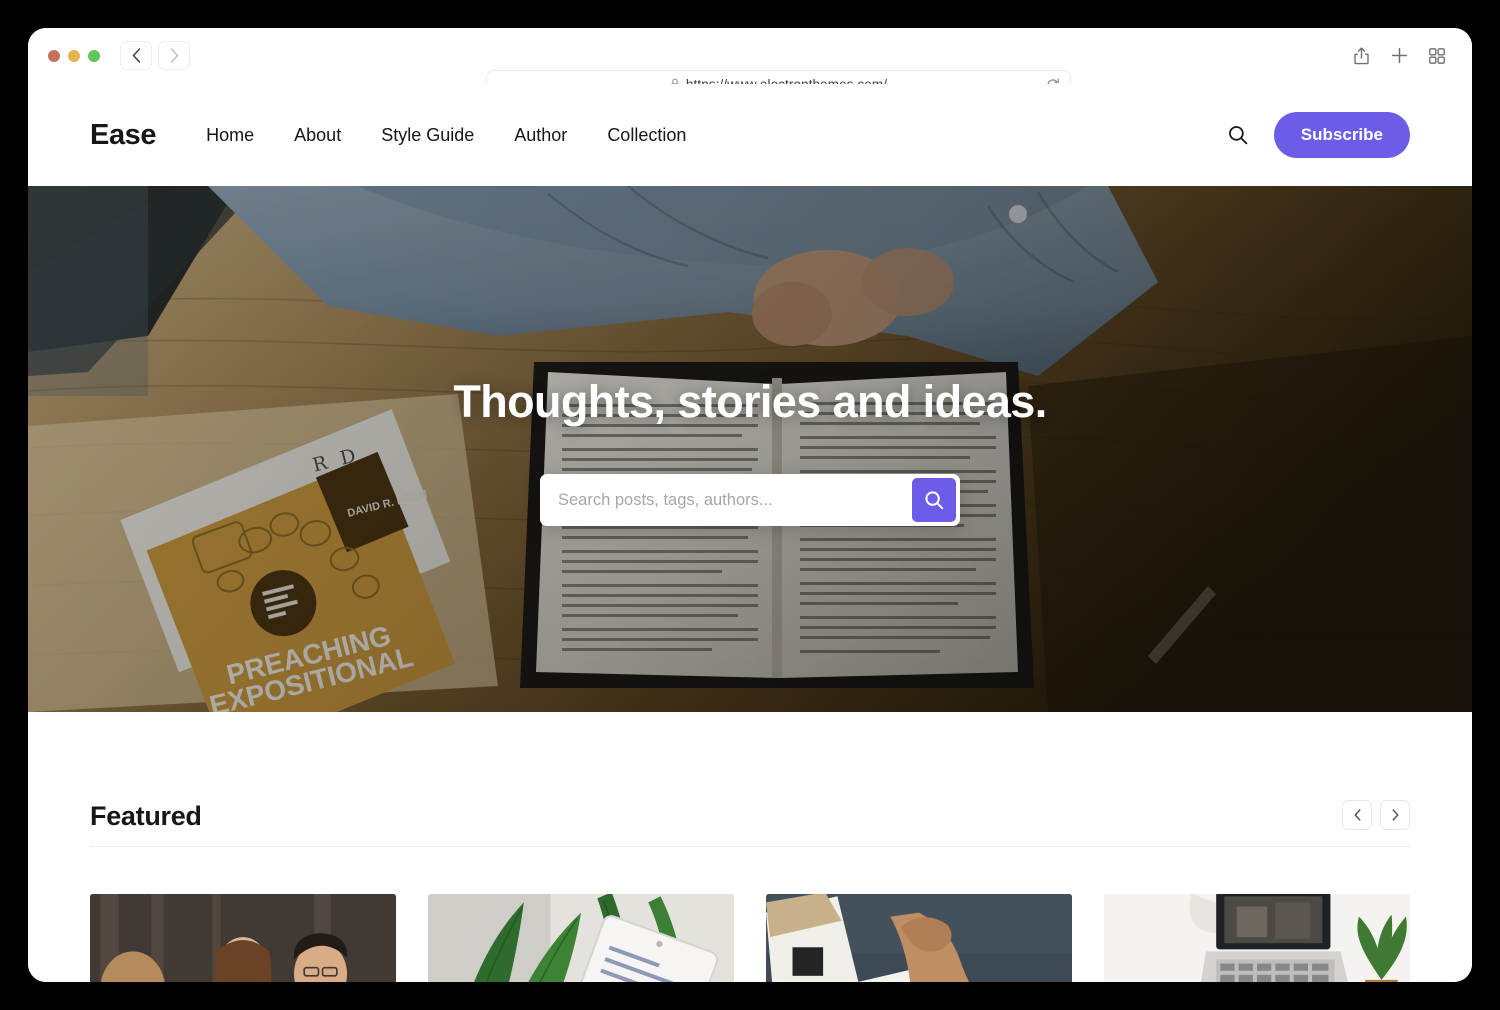 The width and height of the screenshot is (1500, 1010). I want to click on browser-chrome: https://www.electronthemes.com/, so click(750, 63).